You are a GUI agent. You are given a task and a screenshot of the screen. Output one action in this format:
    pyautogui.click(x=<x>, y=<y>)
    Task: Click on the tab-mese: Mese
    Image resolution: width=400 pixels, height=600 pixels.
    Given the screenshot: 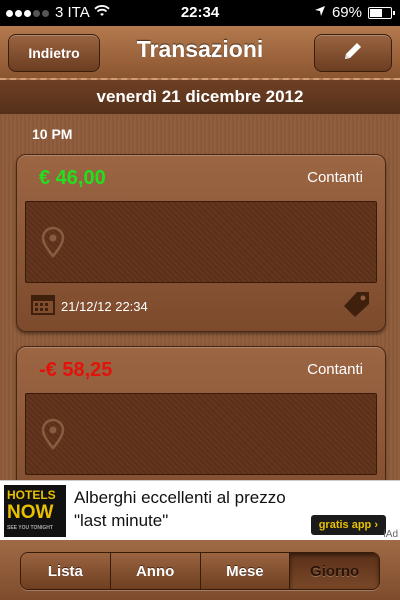 What is the action you would take?
    pyautogui.click(x=245, y=571)
    